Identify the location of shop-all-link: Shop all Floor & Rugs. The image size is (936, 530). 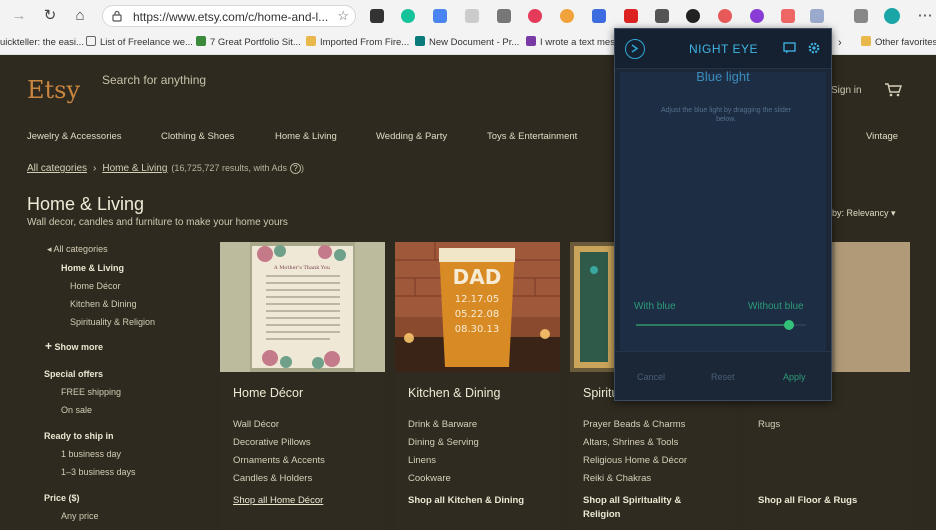
(807, 500).